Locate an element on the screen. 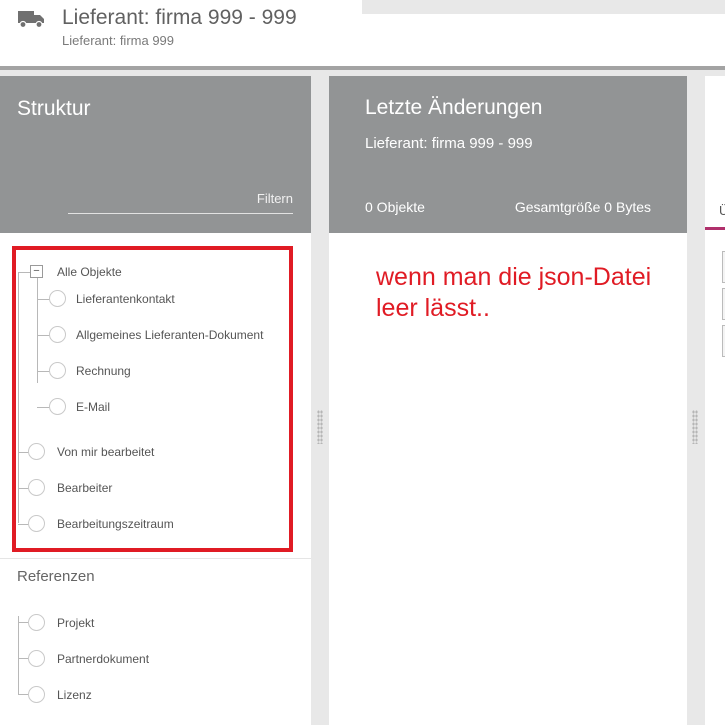 Image resolution: width=725 pixels, height=725 pixels. reference-item-projekt: Projekt is located at coordinates (75, 623).